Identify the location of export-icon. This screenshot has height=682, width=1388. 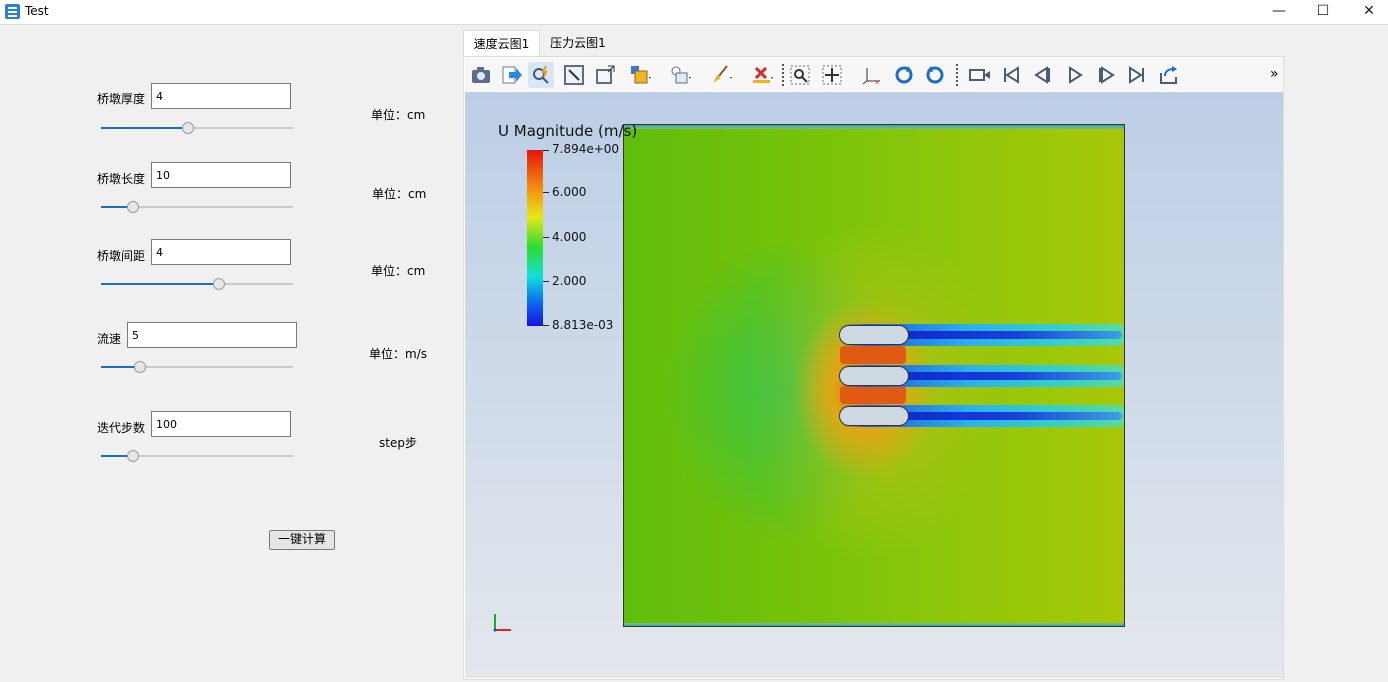
(512, 75).